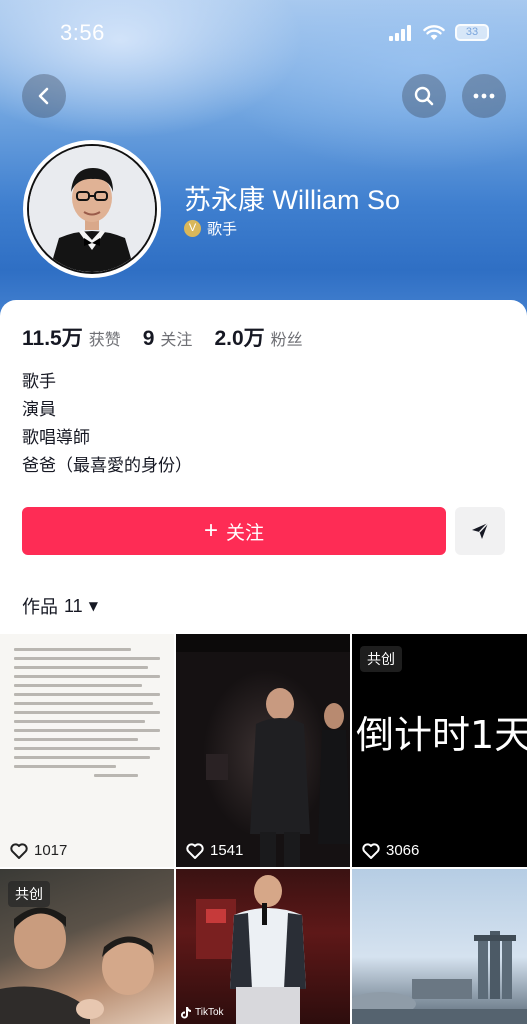 The height and width of the screenshot is (1024, 527). What do you see at coordinates (87, 946) in the screenshot?
I see `video-tile: 共创` at bounding box center [87, 946].